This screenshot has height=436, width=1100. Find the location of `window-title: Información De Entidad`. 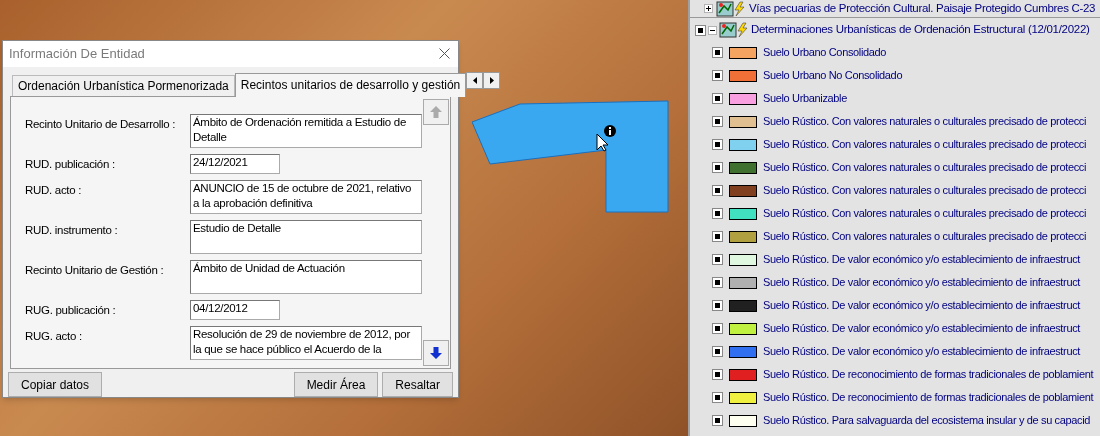

window-title: Información De Entidad is located at coordinates (77, 54).